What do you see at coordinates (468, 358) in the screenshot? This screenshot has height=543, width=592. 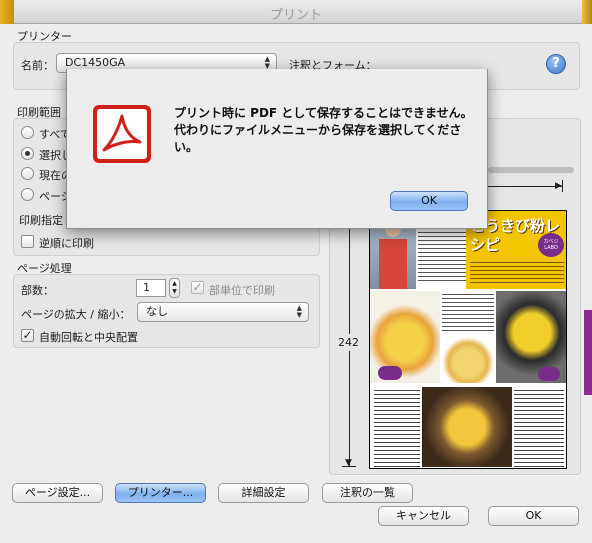 I see `soup-photo` at bounding box center [468, 358].